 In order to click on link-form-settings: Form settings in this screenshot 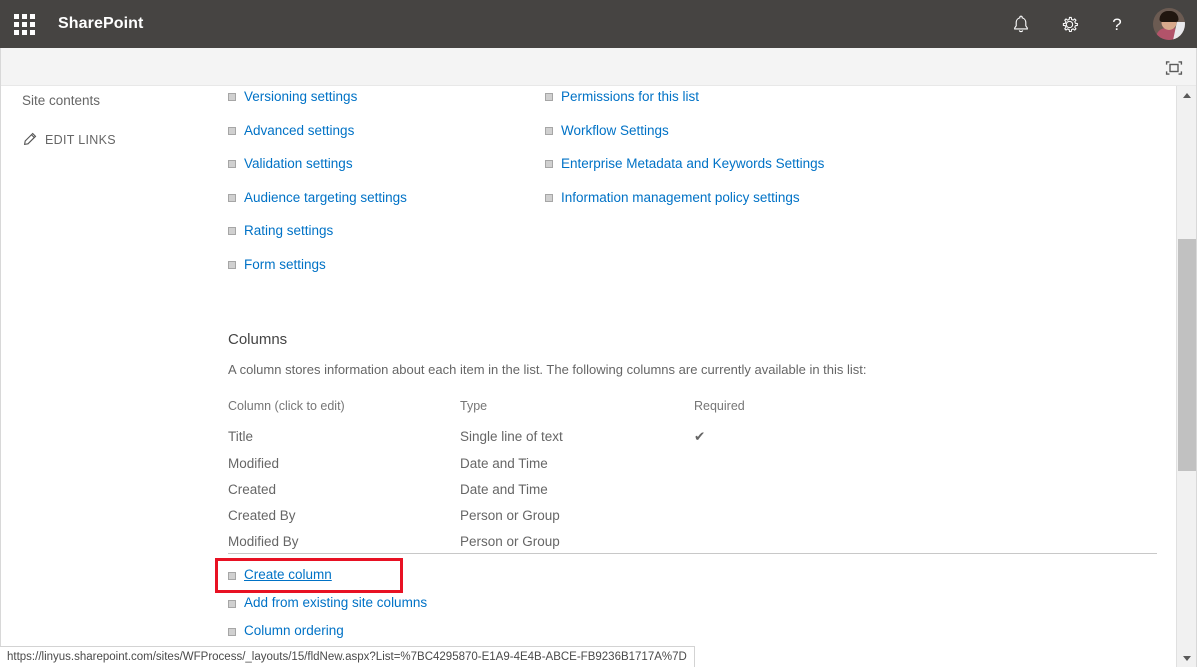, I will do `click(285, 264)`.